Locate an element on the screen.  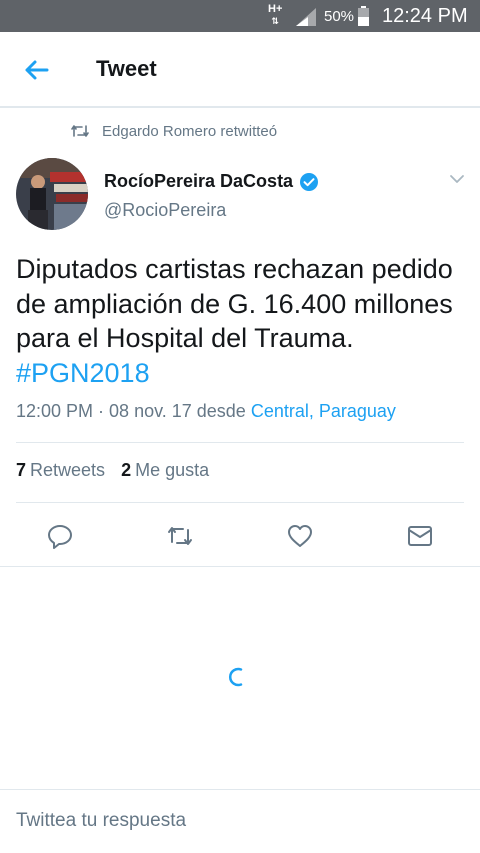
back-arrow-icon is located at coordinates (36, 70).